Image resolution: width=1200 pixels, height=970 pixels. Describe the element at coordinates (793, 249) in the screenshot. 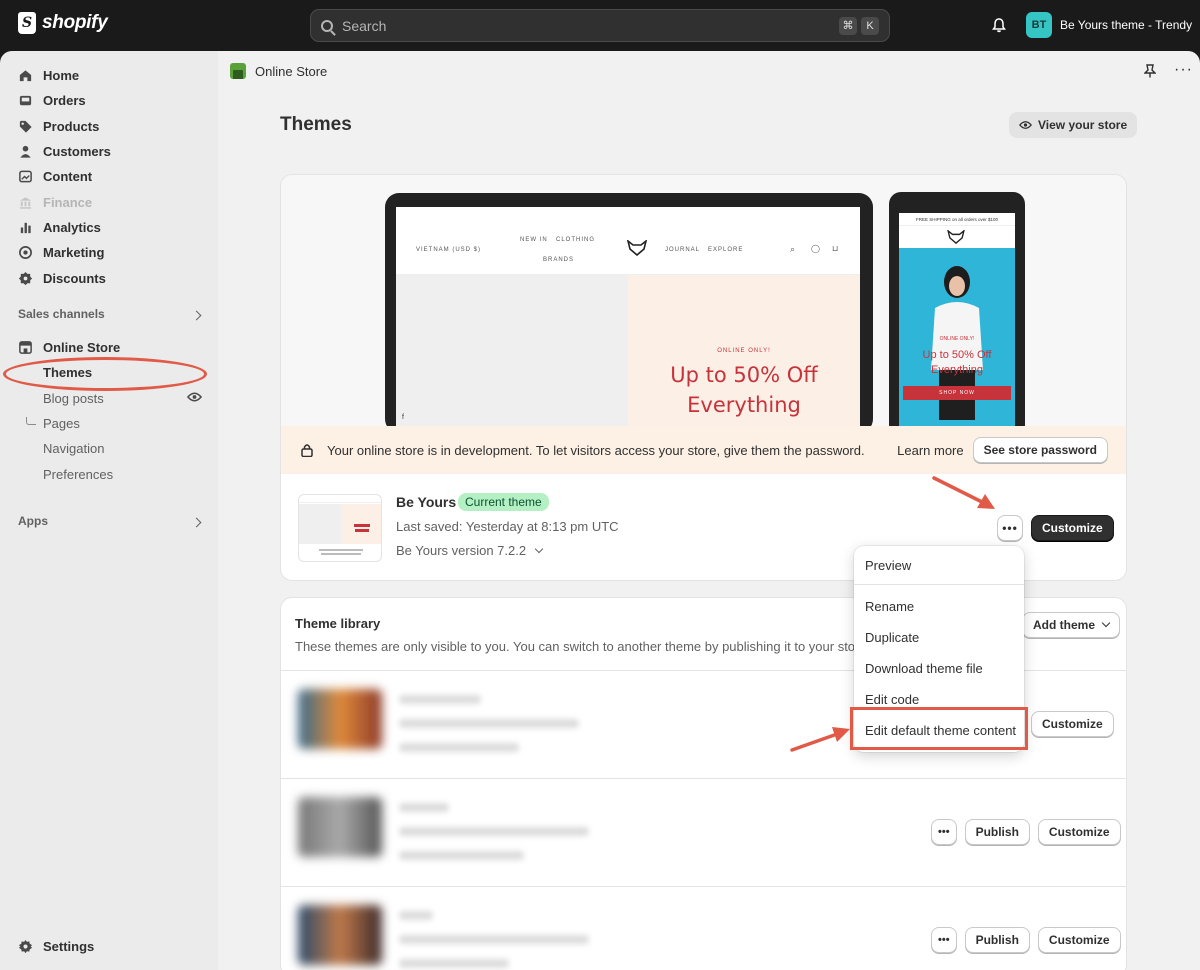

I see `preview-search-icon: ⌕` at that location.